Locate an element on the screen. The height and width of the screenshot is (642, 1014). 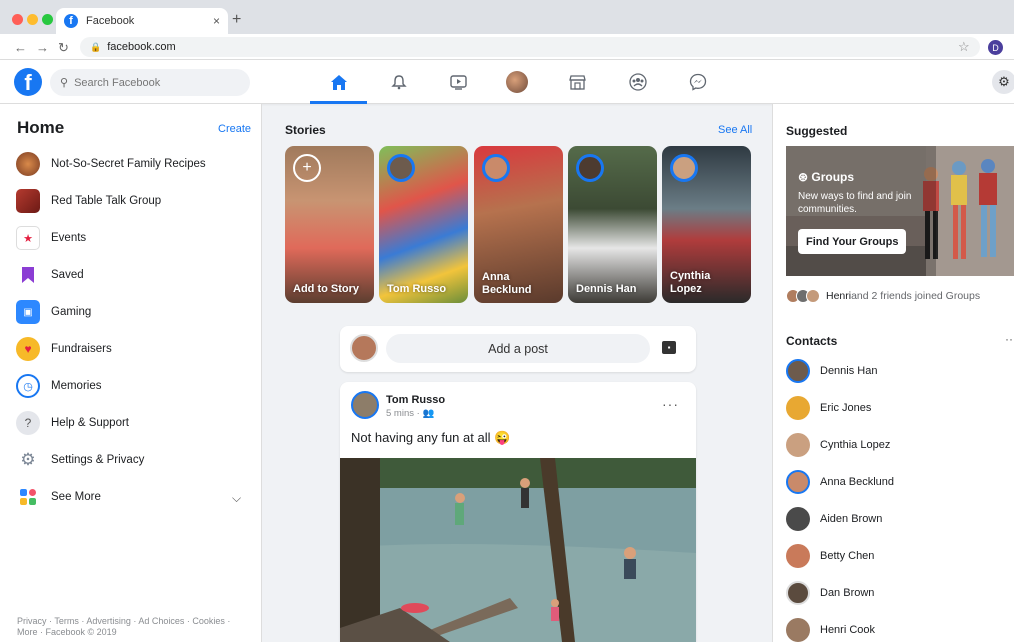
gear-icon: ⚙ is located at coordinates (28, 459).